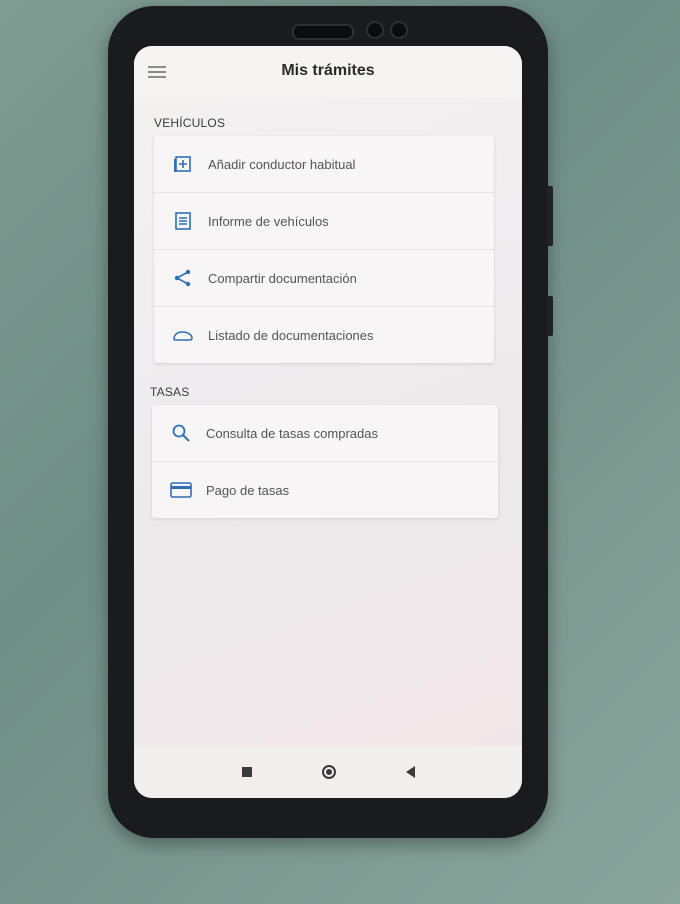  Describe the element at coordinates (323, 32) in the screenshot. I see `earpiece-speaker` at that location.